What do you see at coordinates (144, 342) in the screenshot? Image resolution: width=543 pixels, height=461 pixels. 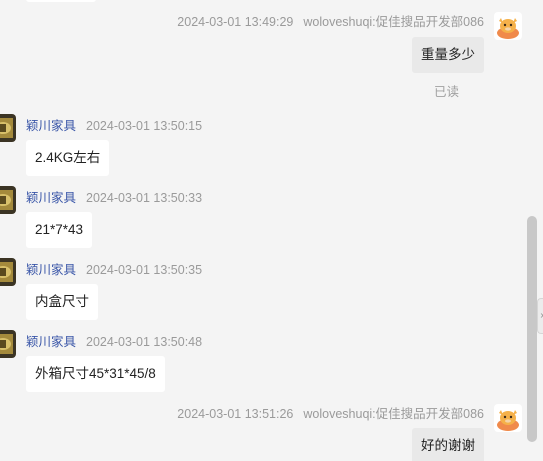 I see `message-time: 2024-03-01 13:50:48` at bounding box center [144, 342].